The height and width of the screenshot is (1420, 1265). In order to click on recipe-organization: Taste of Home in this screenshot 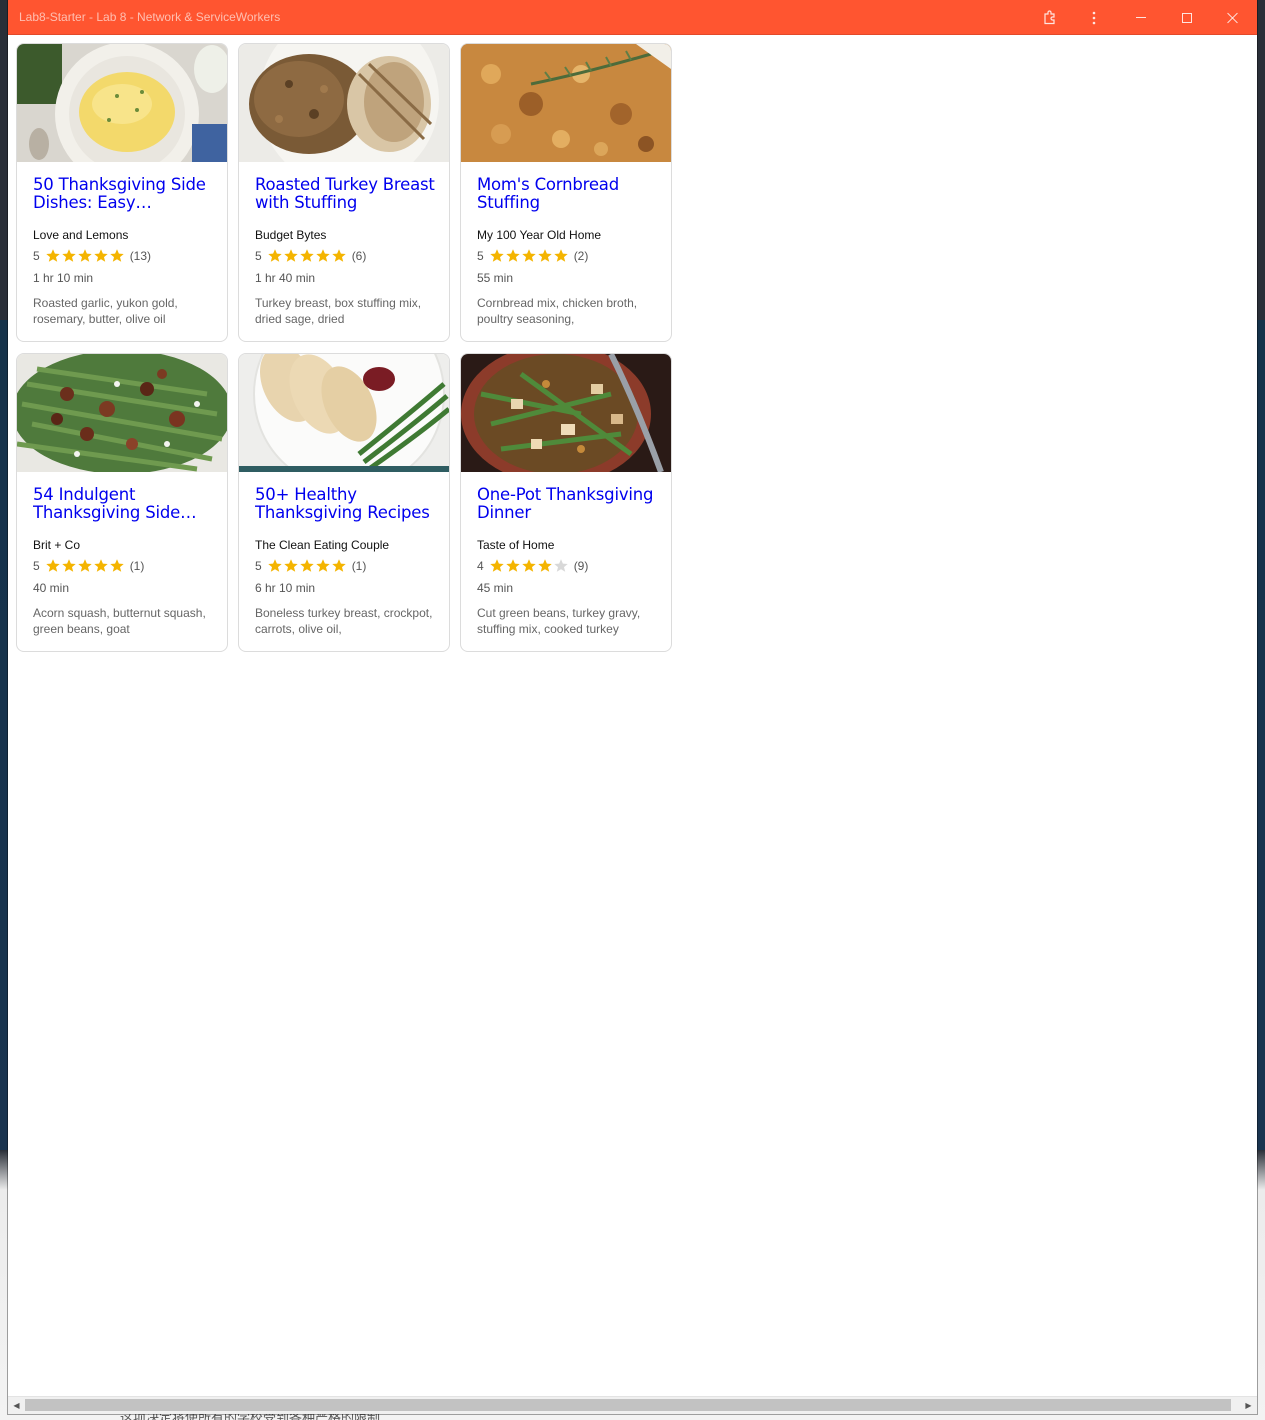, I will do `click(516, 545)`.